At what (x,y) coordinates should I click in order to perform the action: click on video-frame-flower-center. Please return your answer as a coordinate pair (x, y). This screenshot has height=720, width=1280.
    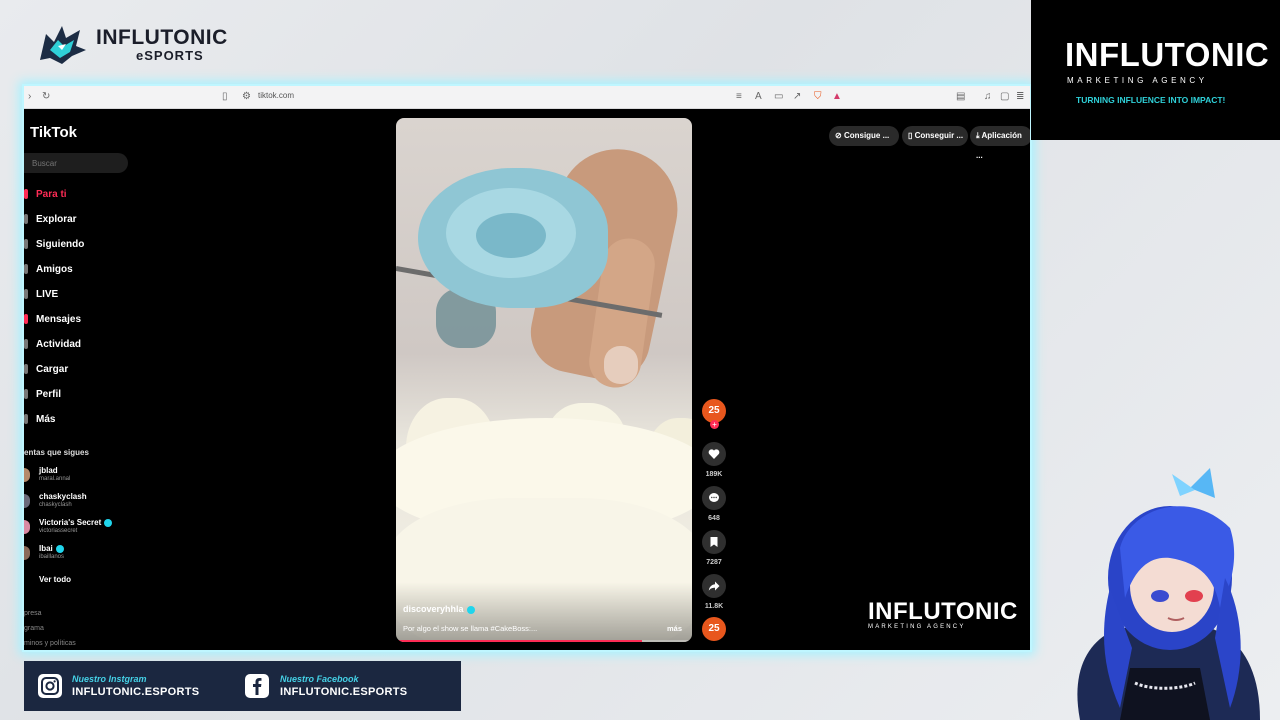
    Looking at the image, I should click on (511, 235).